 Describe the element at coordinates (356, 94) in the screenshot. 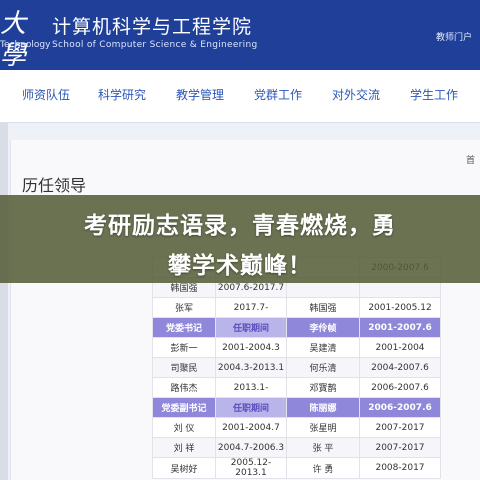

I see `nav-item-exchange: 对外交流` at that location.